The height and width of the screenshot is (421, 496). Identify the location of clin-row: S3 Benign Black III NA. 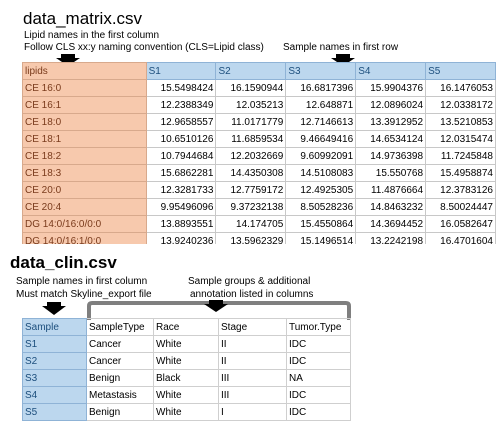
(186, 378).